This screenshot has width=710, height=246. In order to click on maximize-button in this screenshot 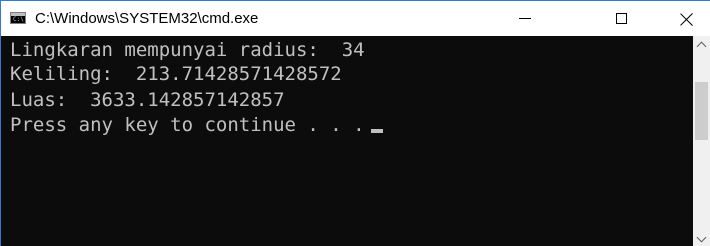, I will do `click(621, 18)`.